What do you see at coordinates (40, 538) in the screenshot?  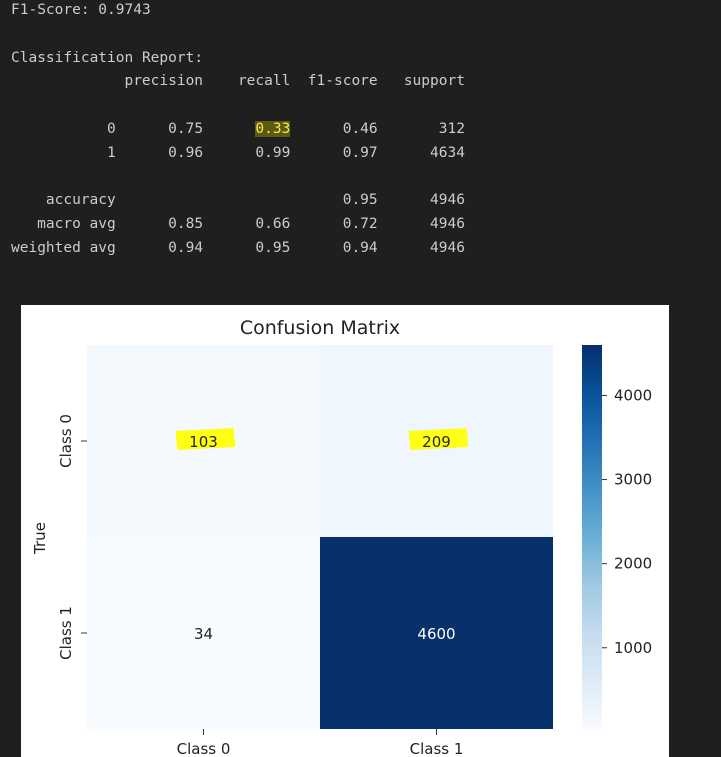 I see `y-axis-label: True` at bounding box center [40, 538].